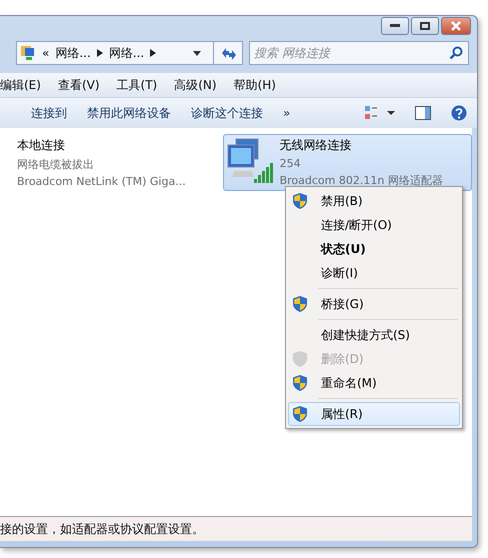 Image resolution: width=488 pixels, height=558 pixels. What do you see at coordinates (374, 383) in the screenshot?
I see `context-menu-item: 重命名(M)` at bounding box center [374, 383].